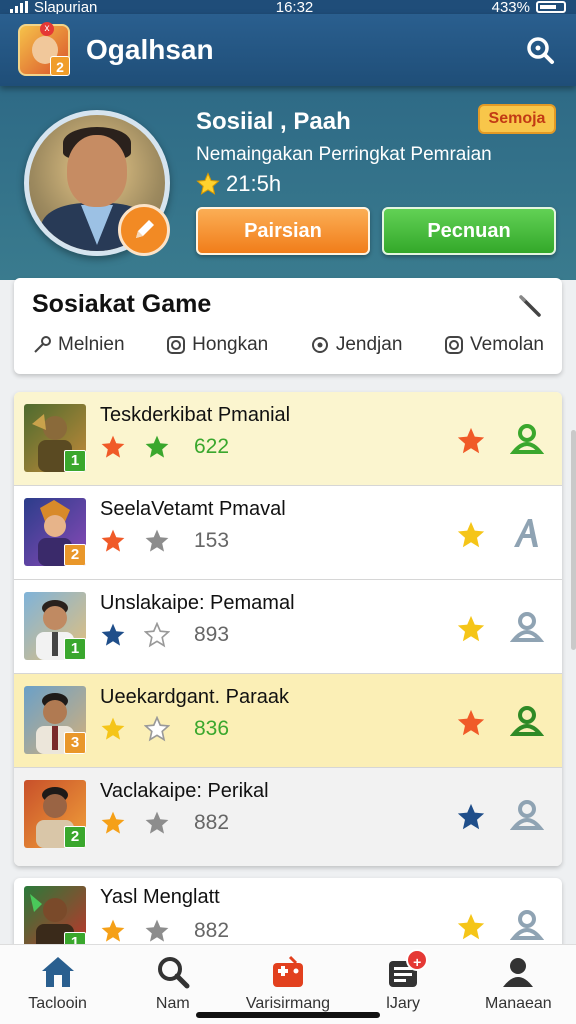 This screenshot has width=576, height=1024. Describe the element at coordinates (288, 533) in the screenshot. I see `list-item: 2 SeelaVetamt Pmaval 153` at that location.